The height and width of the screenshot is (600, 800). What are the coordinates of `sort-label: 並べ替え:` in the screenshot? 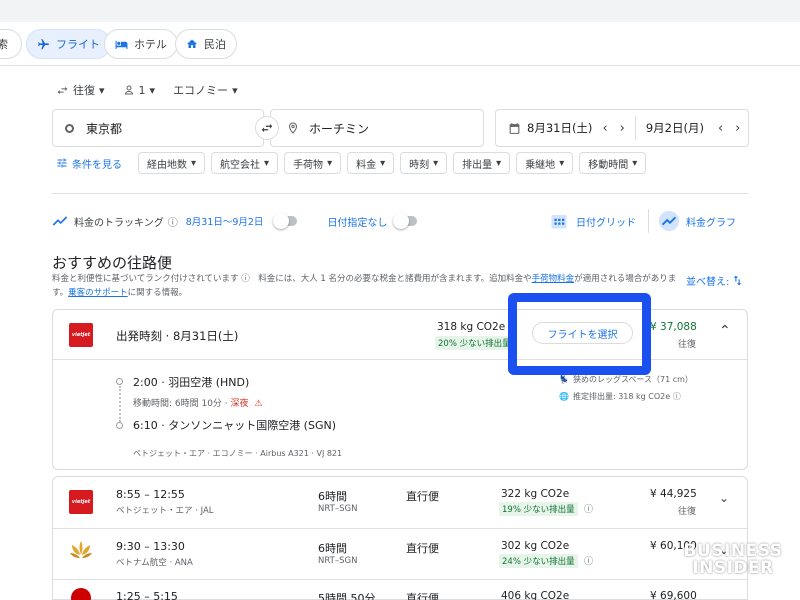 It's located at (708, 282).